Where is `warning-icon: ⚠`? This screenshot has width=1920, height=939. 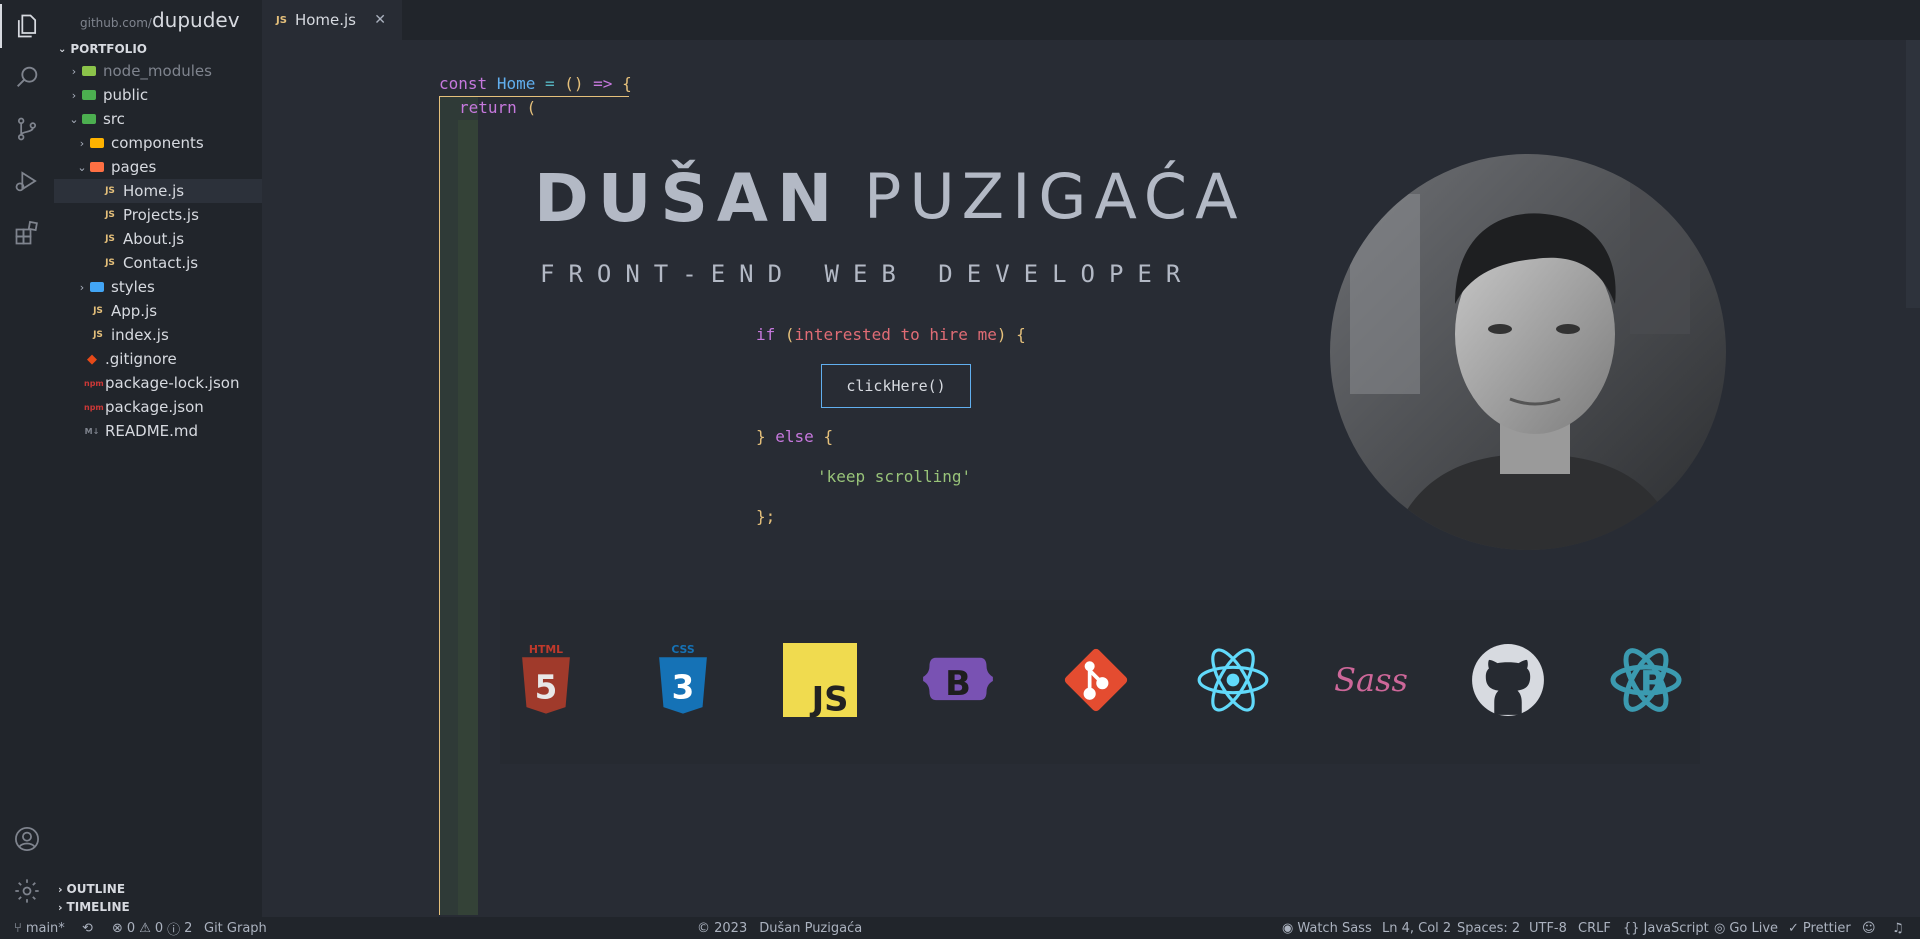 warning-icon: ⚠ is located at coordinates (145, 928).